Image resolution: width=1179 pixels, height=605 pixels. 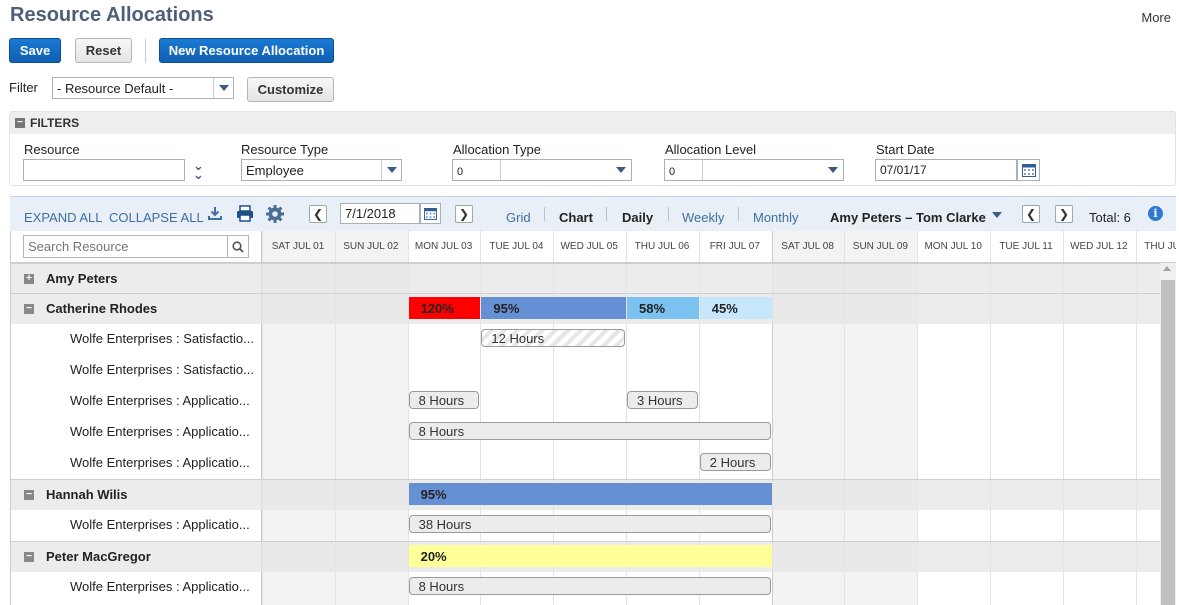 I want to click on allocation-type-select: 0, so click(x=542, y=170).